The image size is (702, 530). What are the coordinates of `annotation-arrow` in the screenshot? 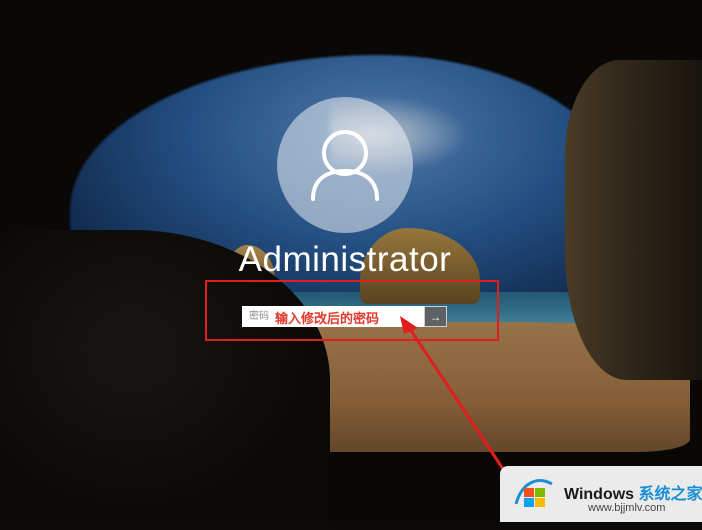 It's located at (453, 394).